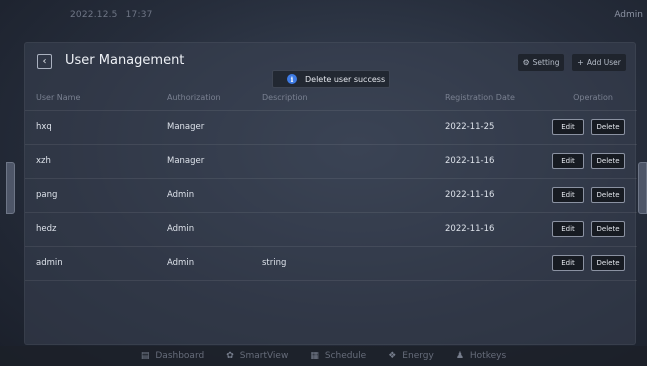 This screenshot has width=647, height=366. What do you see at coordinates (418, 356) in the screenshot?
I see `nav-label: Energy` at bounding box center [418, 356].